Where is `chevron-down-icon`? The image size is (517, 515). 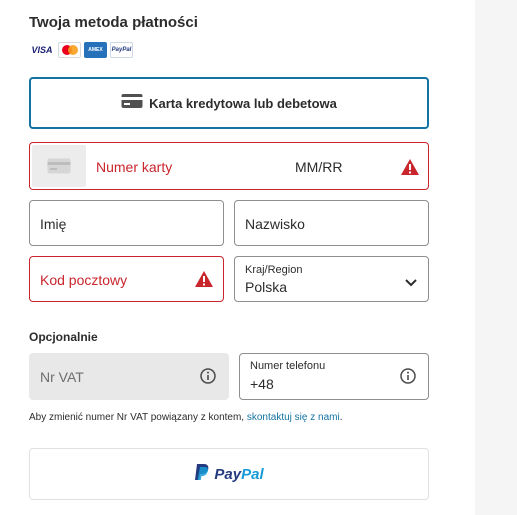
chevron-down-icon is located at coordinates (411, 283).